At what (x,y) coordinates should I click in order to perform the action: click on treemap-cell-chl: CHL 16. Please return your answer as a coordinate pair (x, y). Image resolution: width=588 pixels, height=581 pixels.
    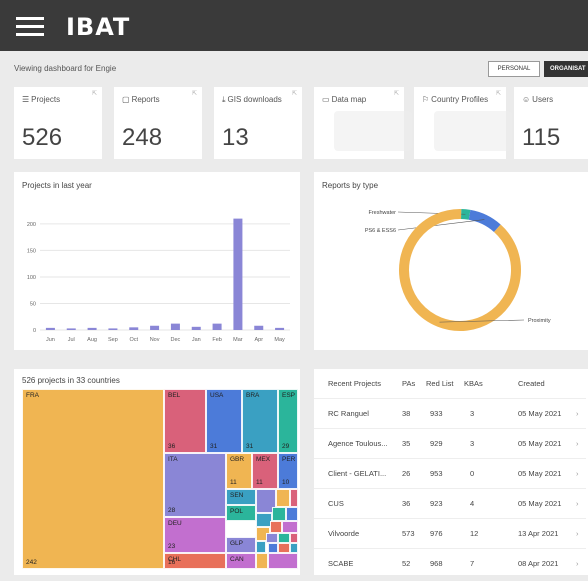
    Looking at the image, I should click on (195, 561).